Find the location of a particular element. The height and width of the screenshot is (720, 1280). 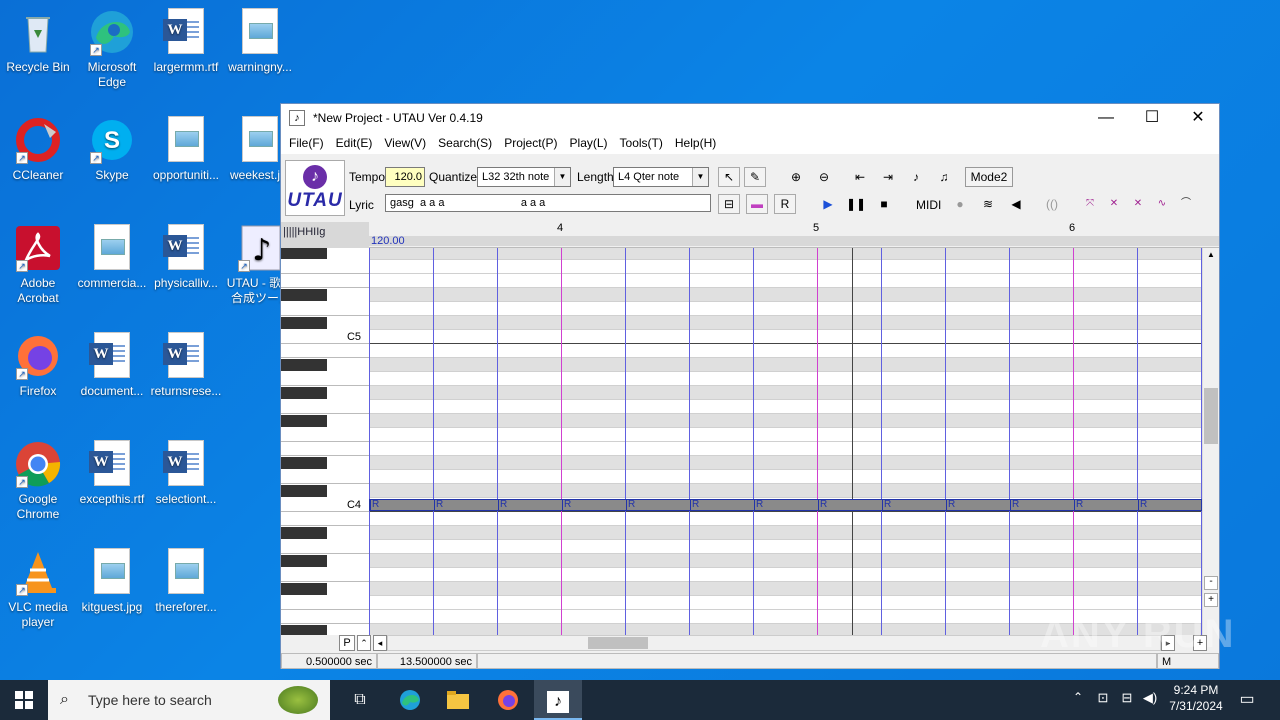

scroll-left-icon: ◂ is located at coordinates (380, 643).